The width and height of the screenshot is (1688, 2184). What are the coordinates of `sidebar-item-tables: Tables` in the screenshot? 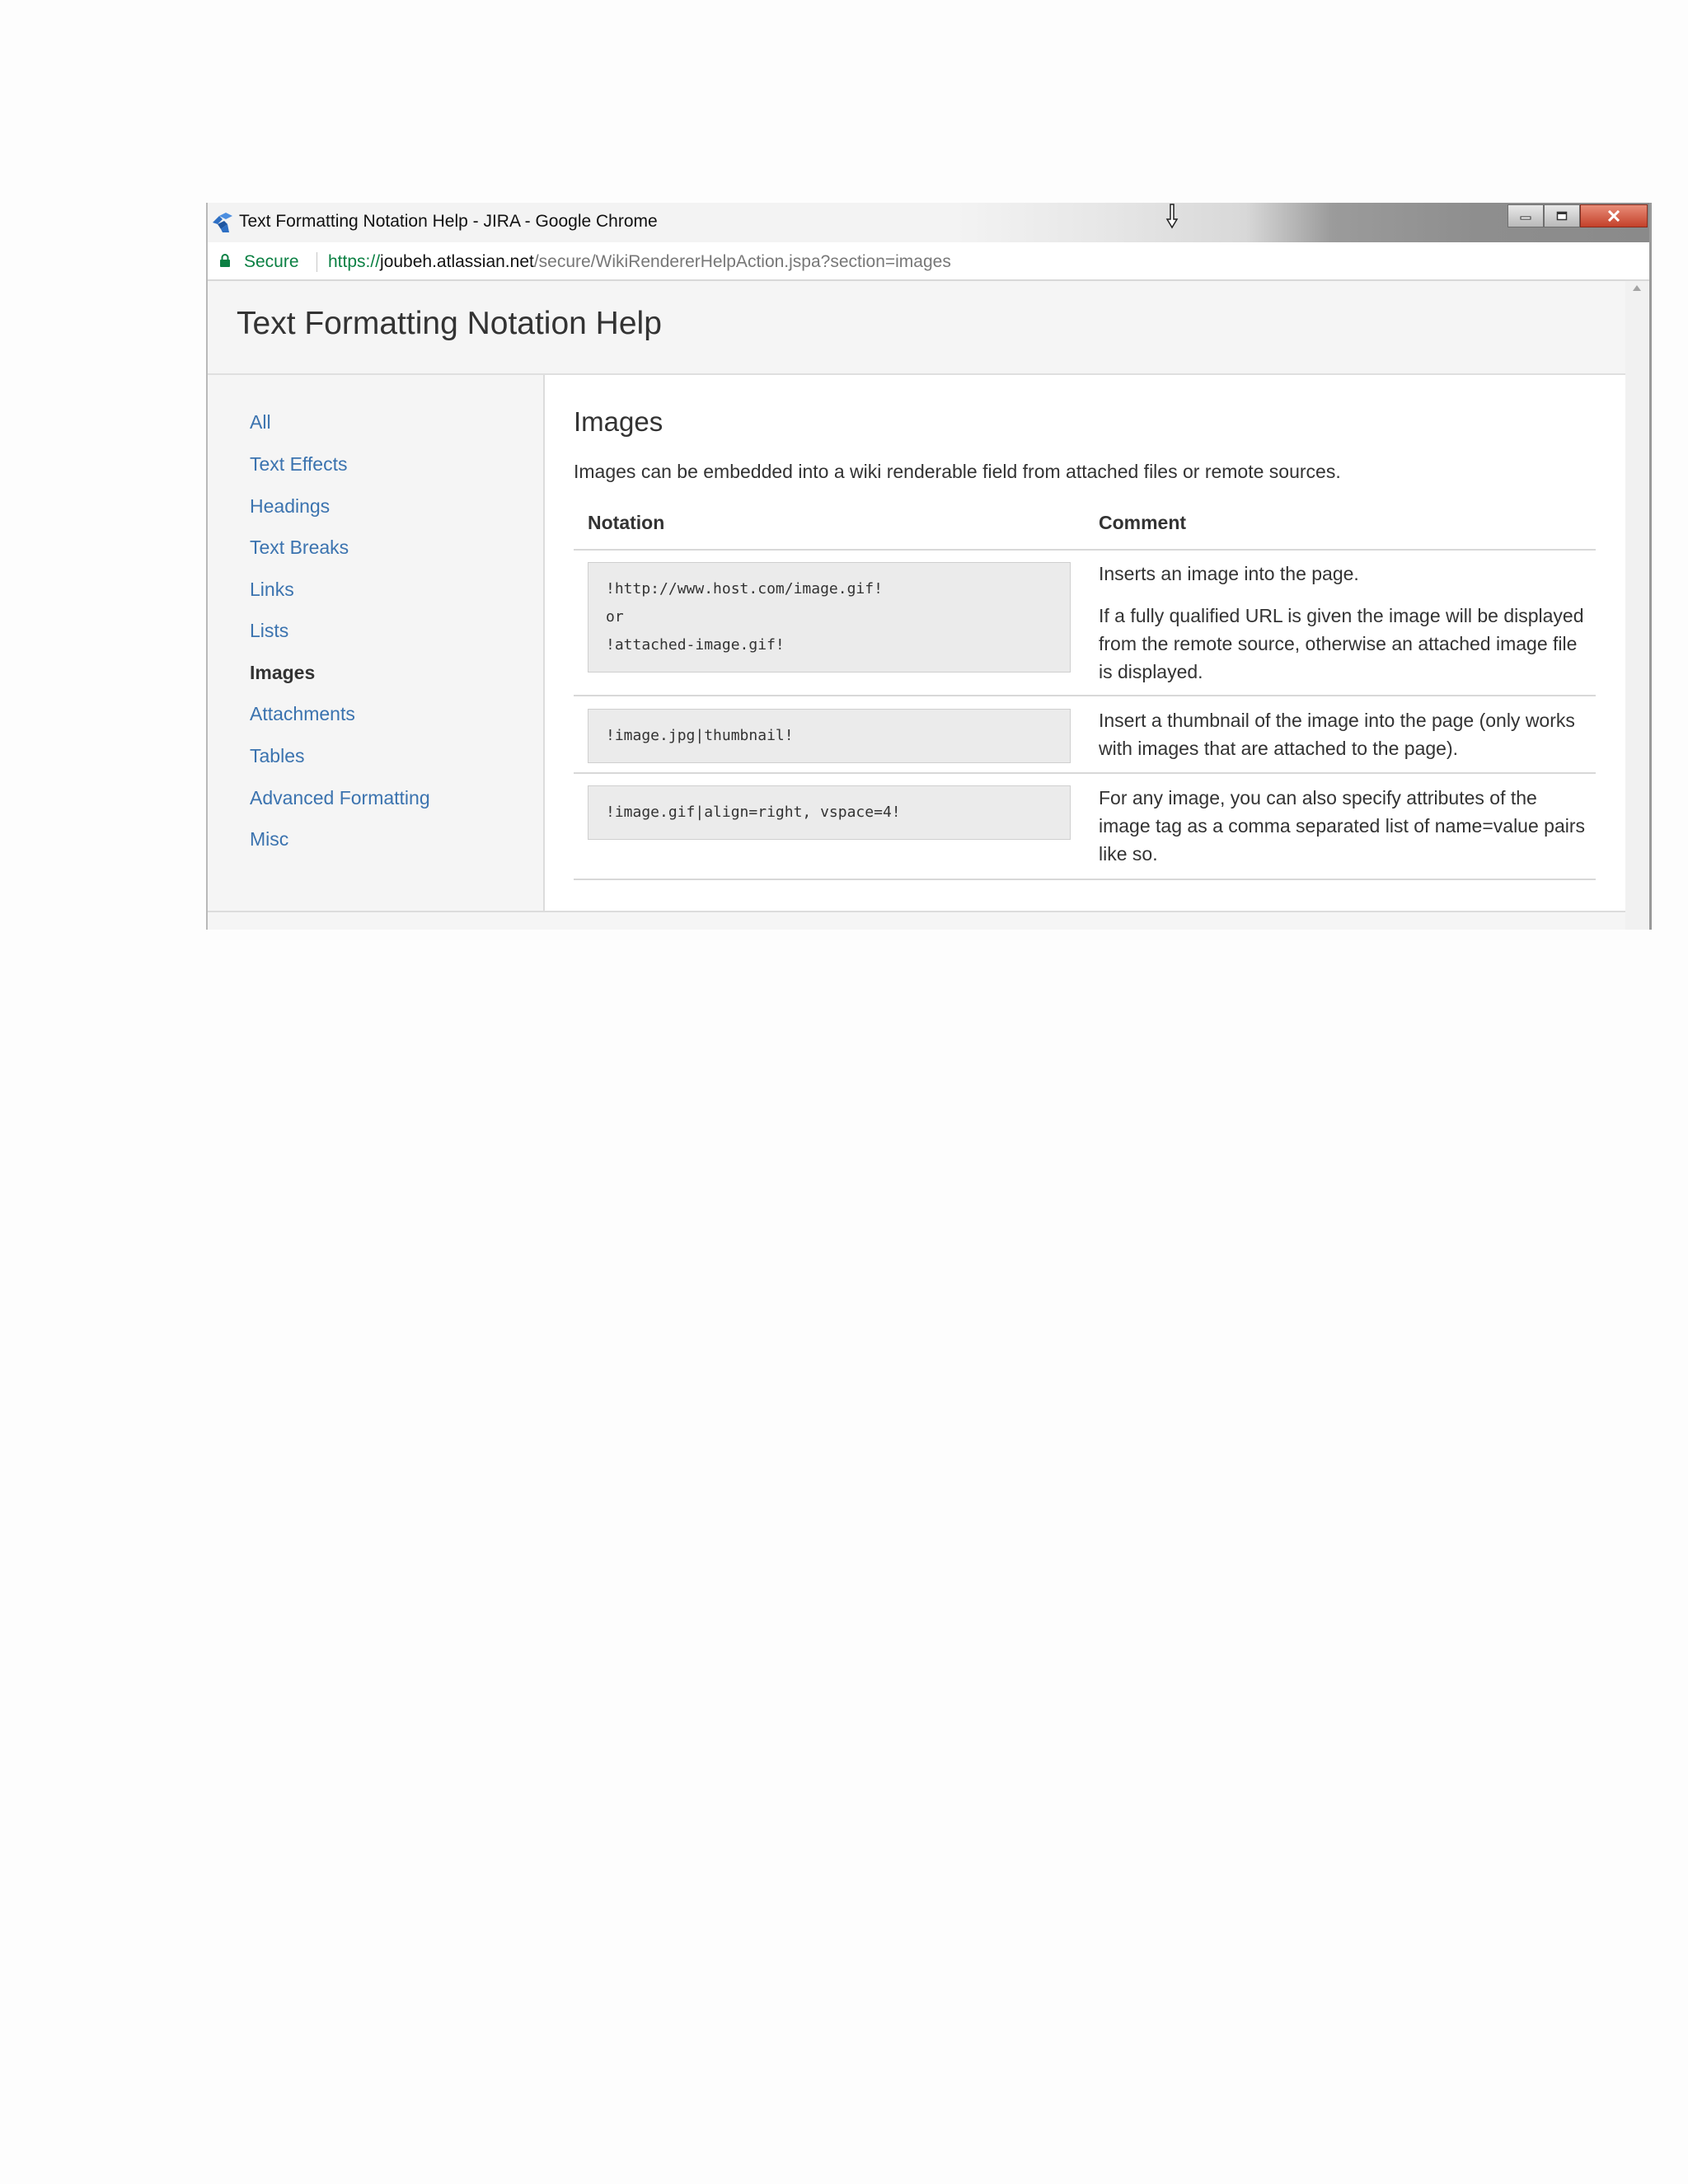 It's located at (277, 756).